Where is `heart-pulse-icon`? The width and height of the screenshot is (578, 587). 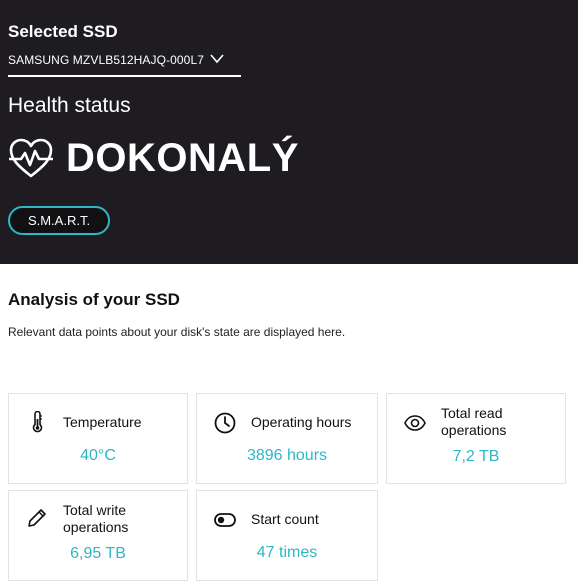 heart-pulse-icon is located at coordinates (31, 157).